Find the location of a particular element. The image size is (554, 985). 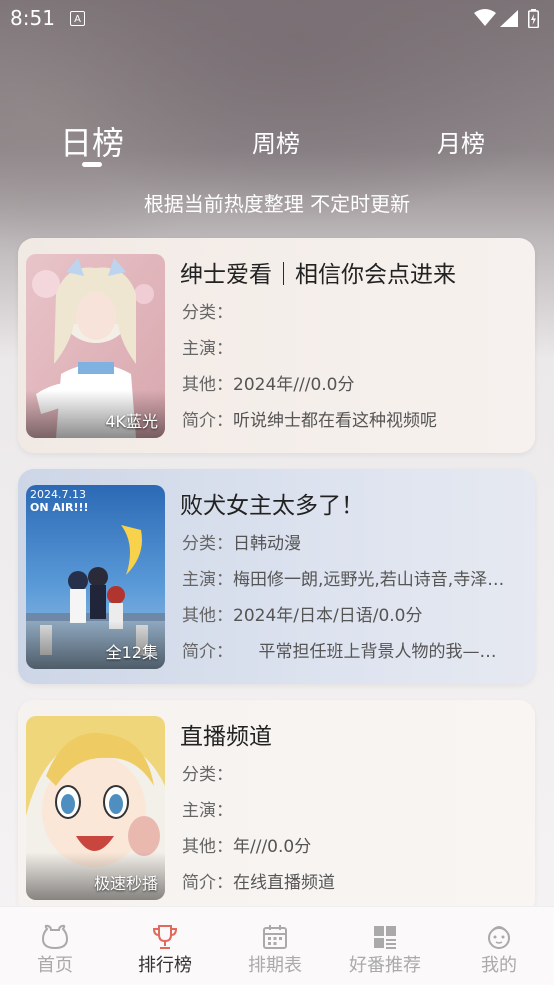

nav-home: 首页 is located at coordinates (55, 946).